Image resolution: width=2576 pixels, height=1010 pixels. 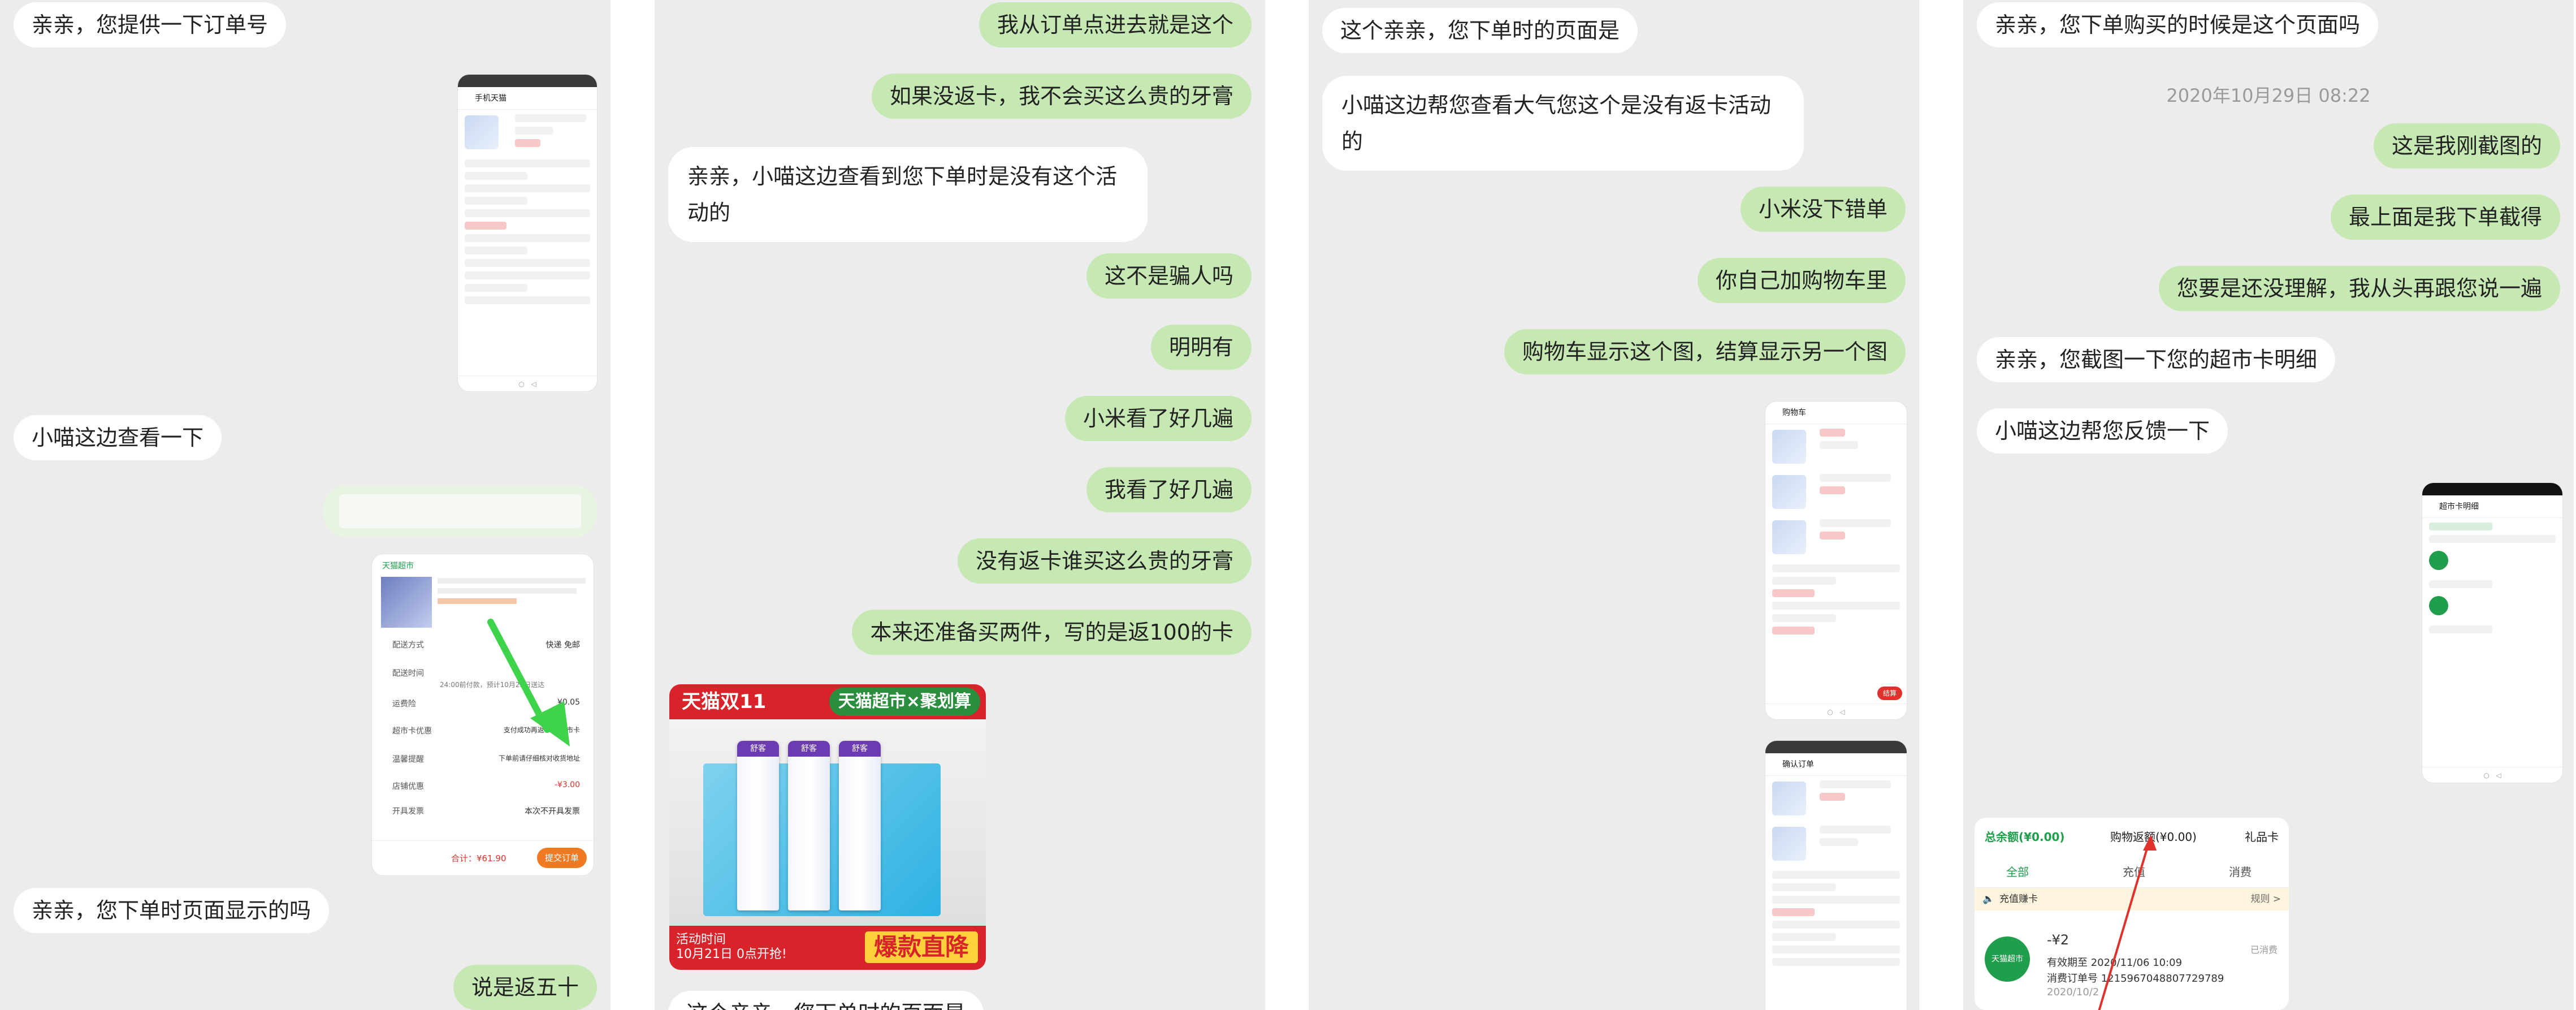 I want to click on message-incoming: 亲亲，小喵这边查看到您下单时是没有这个活动的, so click(x=908, y=194).